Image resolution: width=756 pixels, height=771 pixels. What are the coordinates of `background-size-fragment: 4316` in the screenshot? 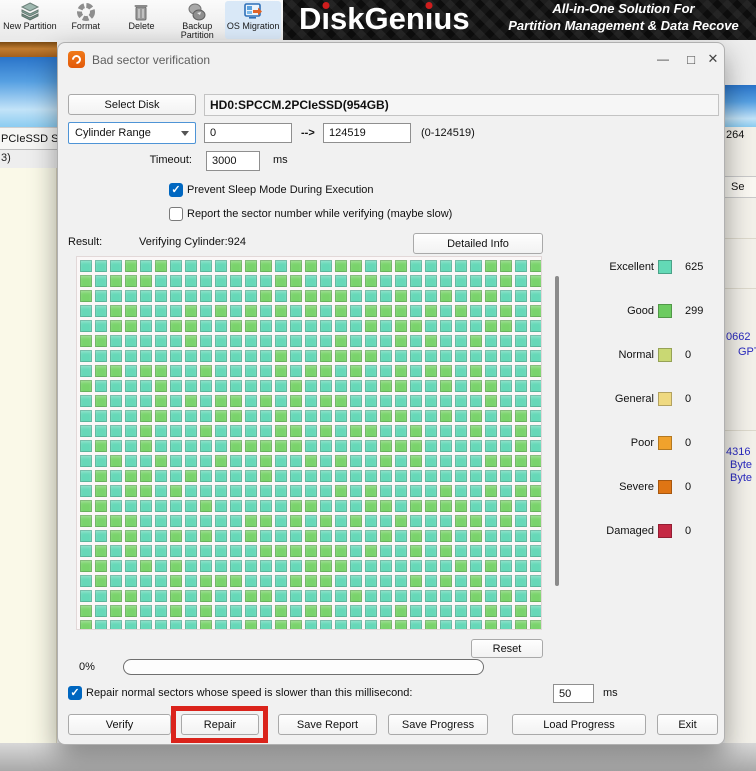 It's located at (738, 452).